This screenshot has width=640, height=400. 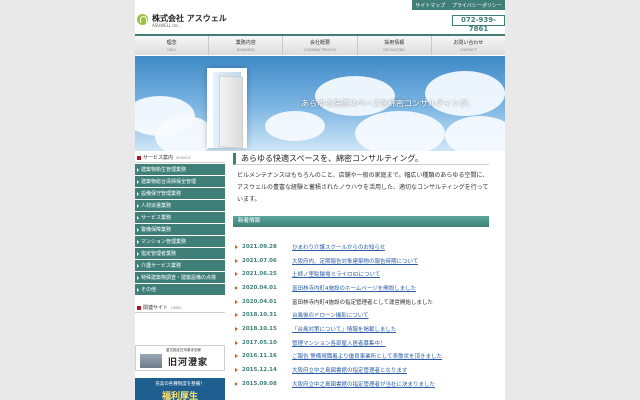 What do you see at coordinates (231, 112) in the screenshot?
I see `door-leaf-image` at bounding box center [231, 112].